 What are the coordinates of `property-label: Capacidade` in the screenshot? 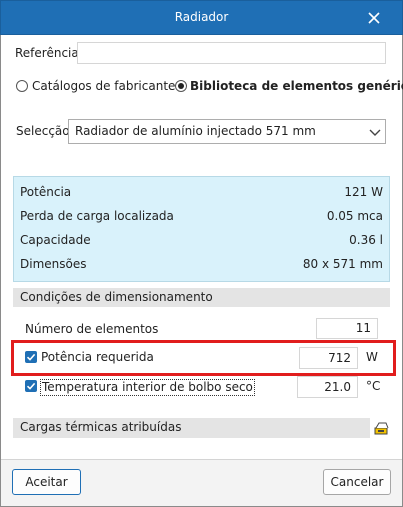 It's located at (55, 240).